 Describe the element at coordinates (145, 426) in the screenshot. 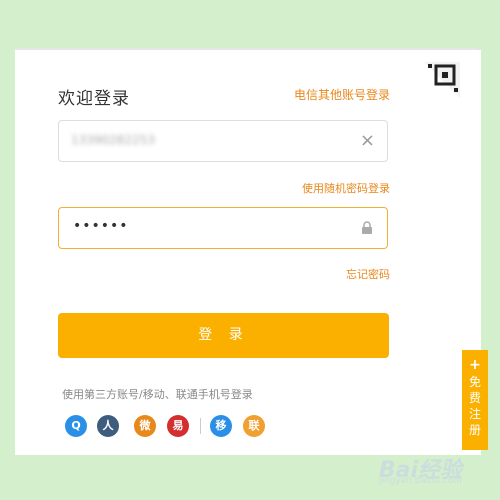

I see `weibo-icon: 微` at that location.